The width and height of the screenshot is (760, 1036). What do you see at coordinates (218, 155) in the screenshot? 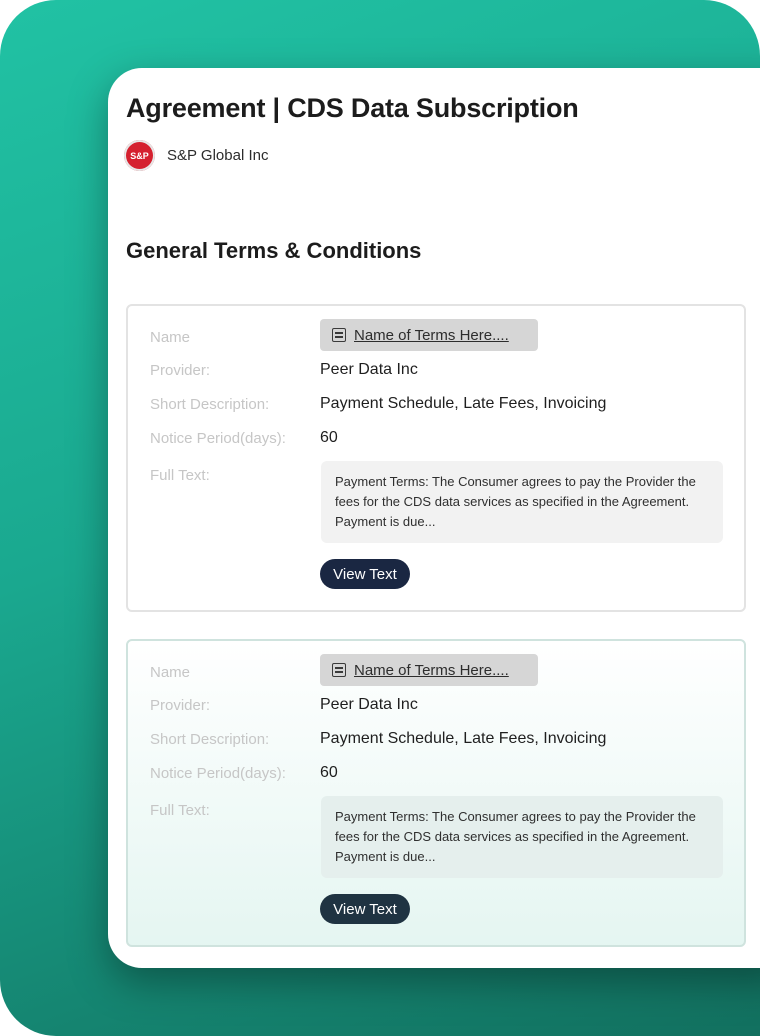
I see `company-name: S&P Global Inc` at bounding box center [218, 155].